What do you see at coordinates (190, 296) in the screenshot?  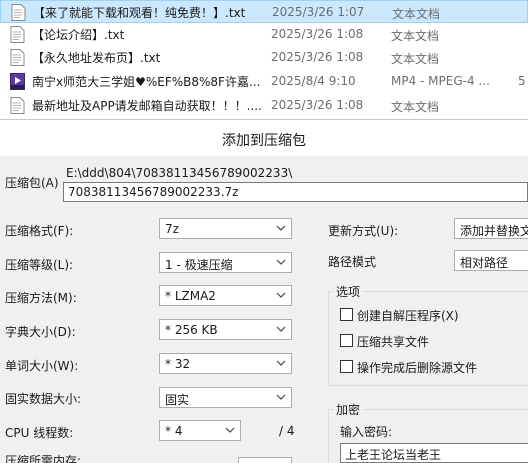 I see `method-value: * LZMA2` at bounding box center [190, 296].